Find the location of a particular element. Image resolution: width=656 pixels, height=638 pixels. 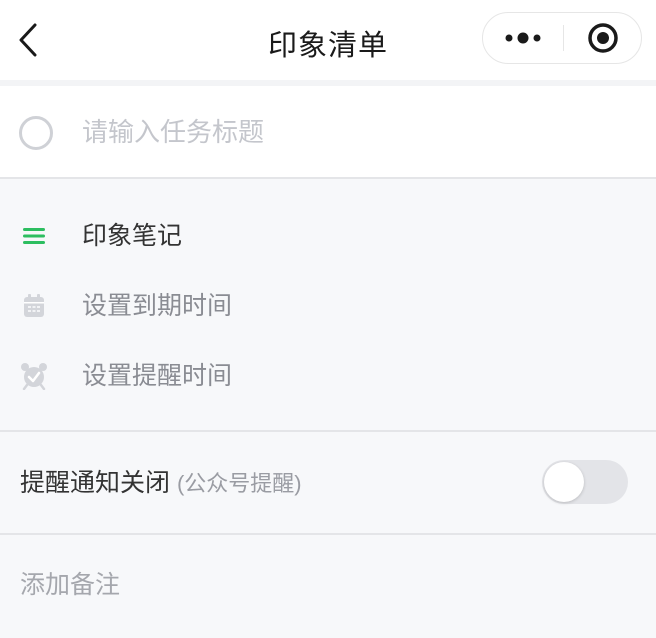

toggle-knob is located at coordinates (564, 482).